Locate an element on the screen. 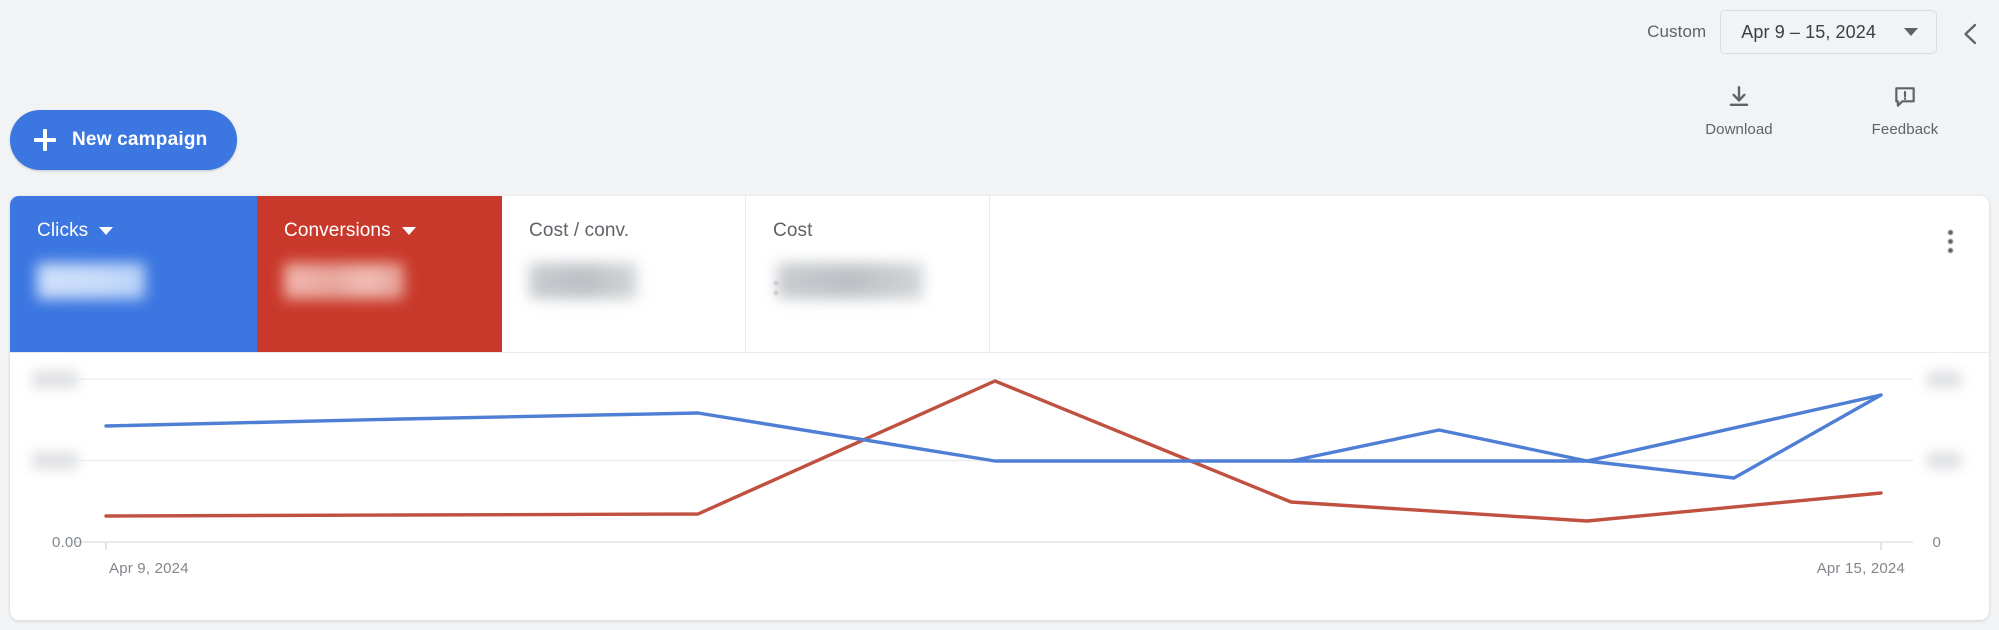 The width and height of the screenshot is (1999, 630). new-campaign-label: New campaign is located at coordinates (140, 139).